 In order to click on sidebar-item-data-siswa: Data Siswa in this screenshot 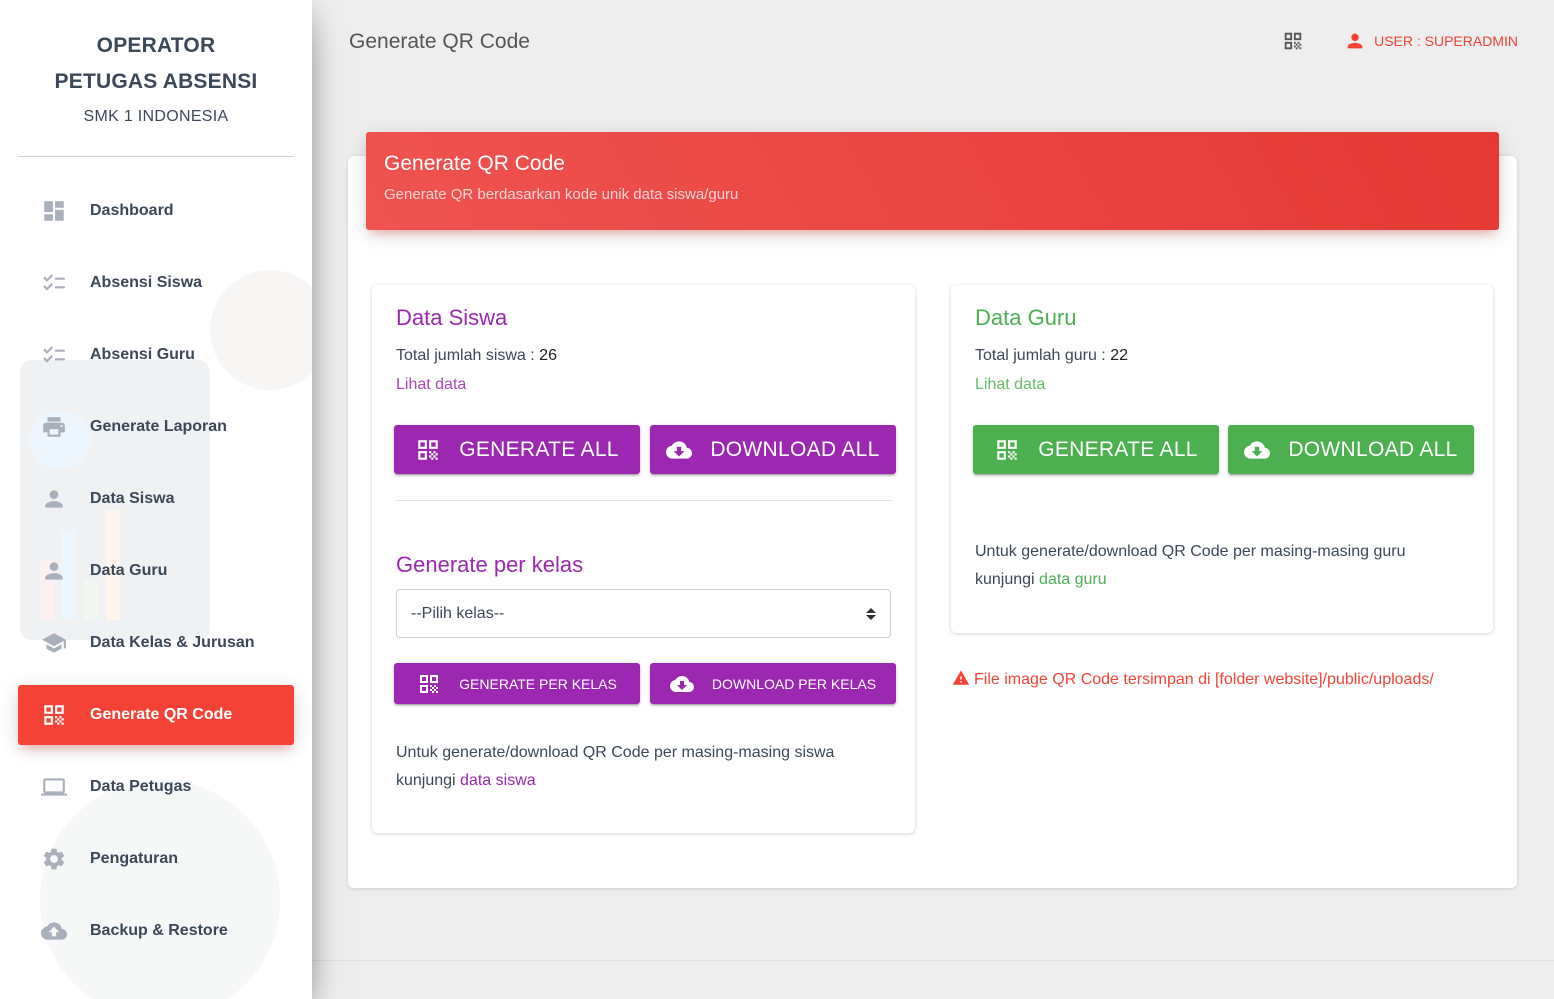, I will do `click(156, 499)`.